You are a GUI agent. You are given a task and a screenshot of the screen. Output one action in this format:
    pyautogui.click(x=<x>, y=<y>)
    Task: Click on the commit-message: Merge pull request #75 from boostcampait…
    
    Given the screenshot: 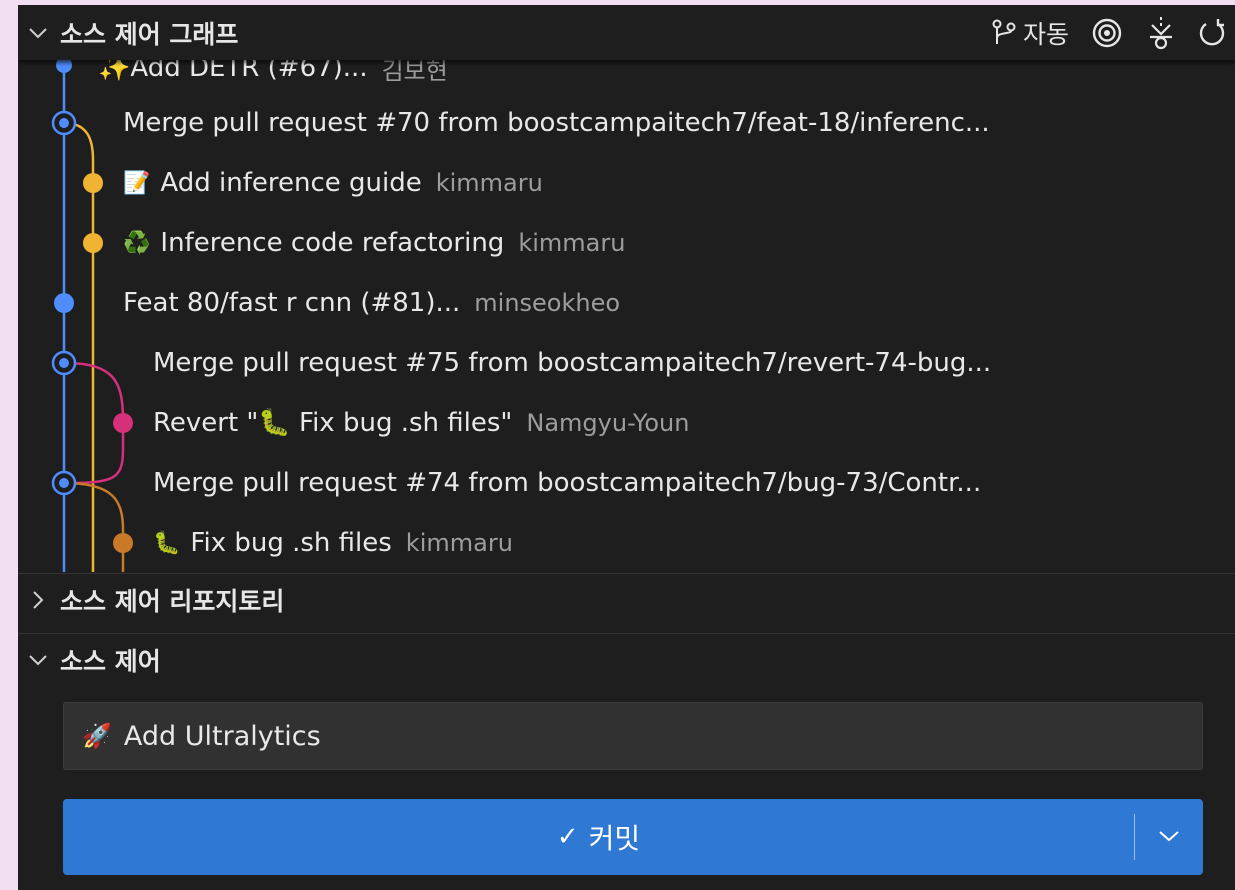 What is the action you would take?
    pyautogui.click(x=572, y=363)
    